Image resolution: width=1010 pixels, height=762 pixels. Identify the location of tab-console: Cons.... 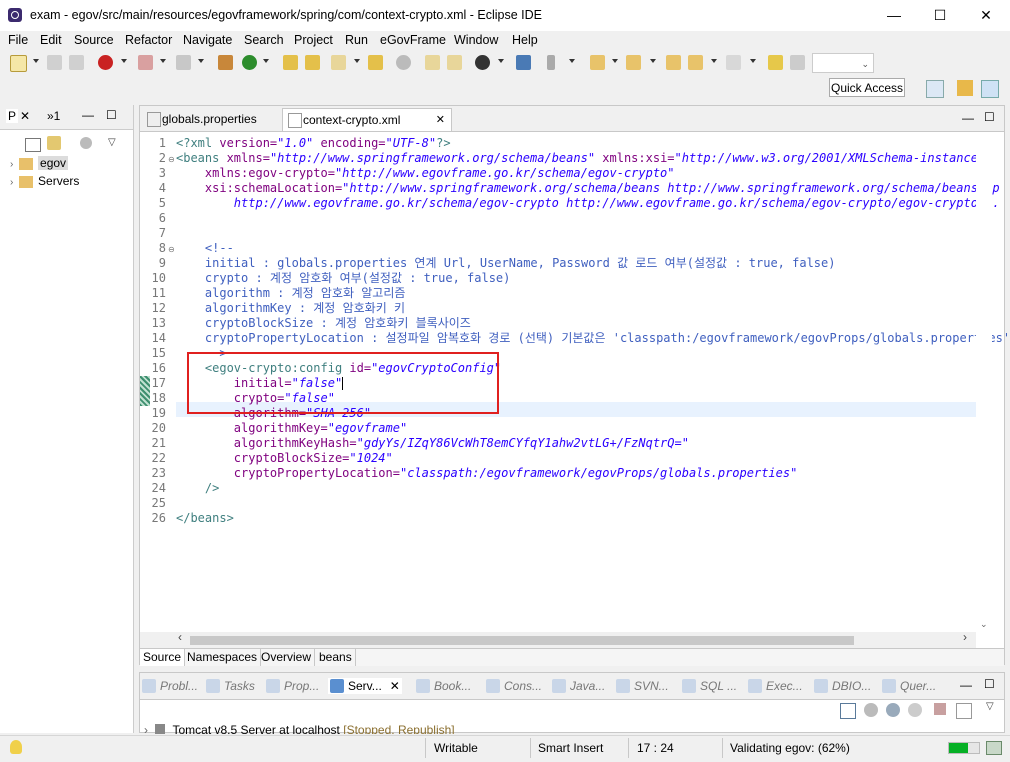
(513, 686).